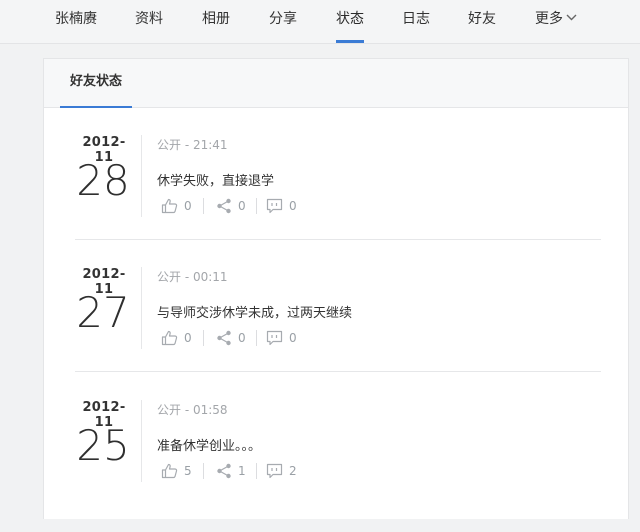  What do you see at coordinates (192, 145) in the screenshot?
I see `post-meta: 公开 - 21:41` at bounding box center [192, 145].